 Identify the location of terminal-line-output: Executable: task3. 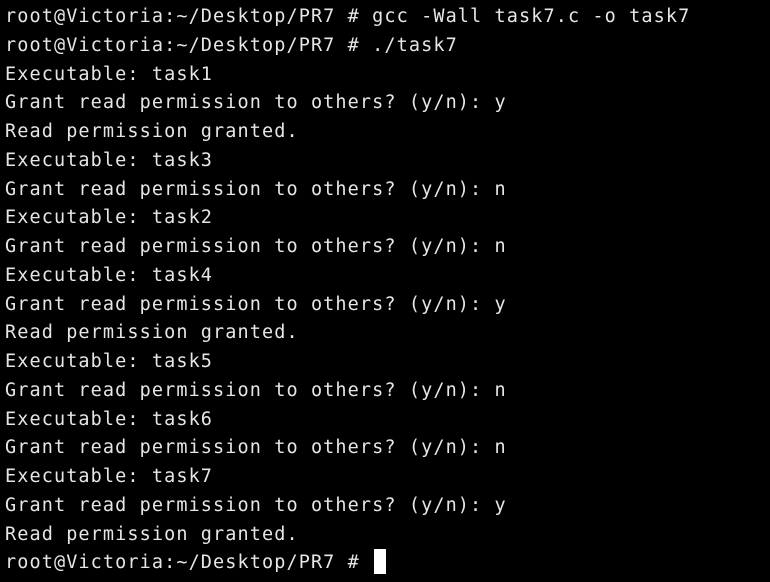
(109, 160).